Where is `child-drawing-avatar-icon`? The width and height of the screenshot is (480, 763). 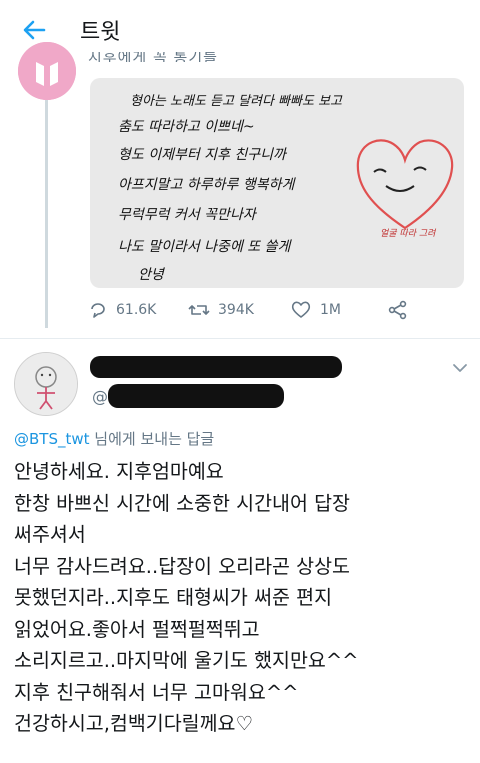
child-drawing-avatar-icon is located at coordinates (46, 384).